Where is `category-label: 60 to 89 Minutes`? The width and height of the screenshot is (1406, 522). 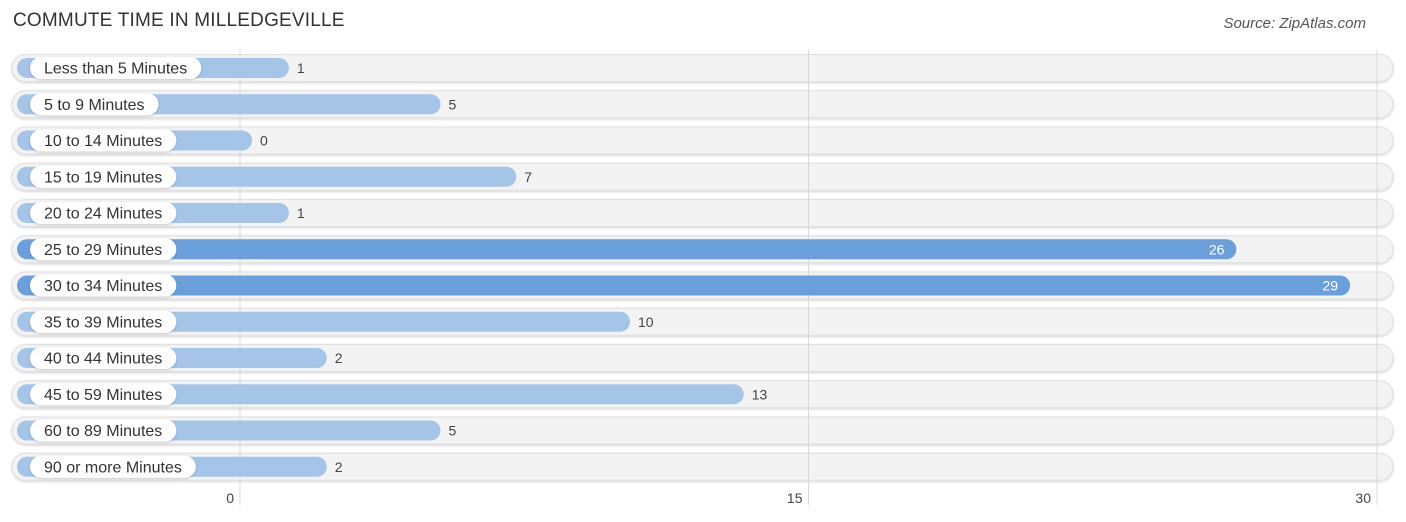
category-label: 60 to 89 Minutes is located at coordinates (103, 431).